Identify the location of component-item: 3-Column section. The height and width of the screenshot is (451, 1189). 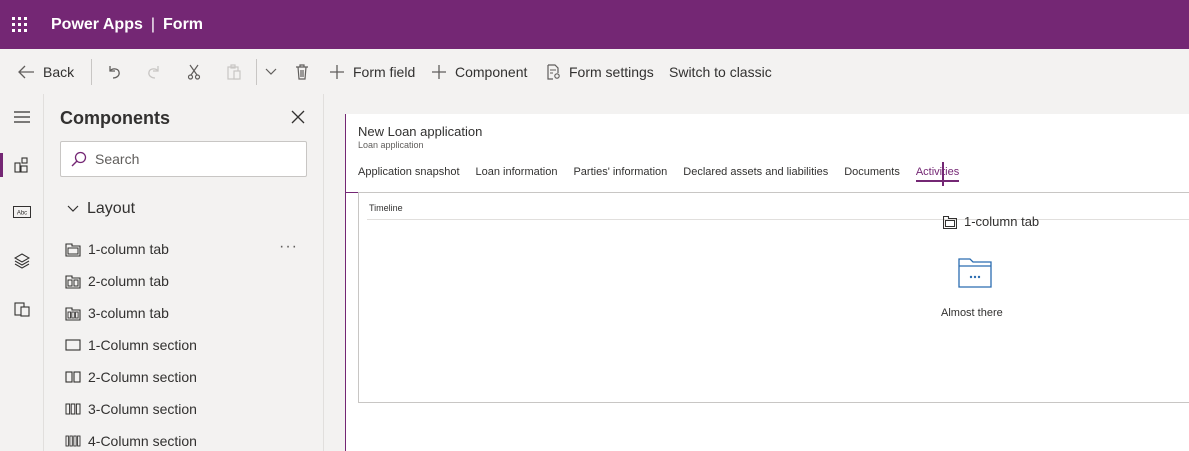
(131, 409).